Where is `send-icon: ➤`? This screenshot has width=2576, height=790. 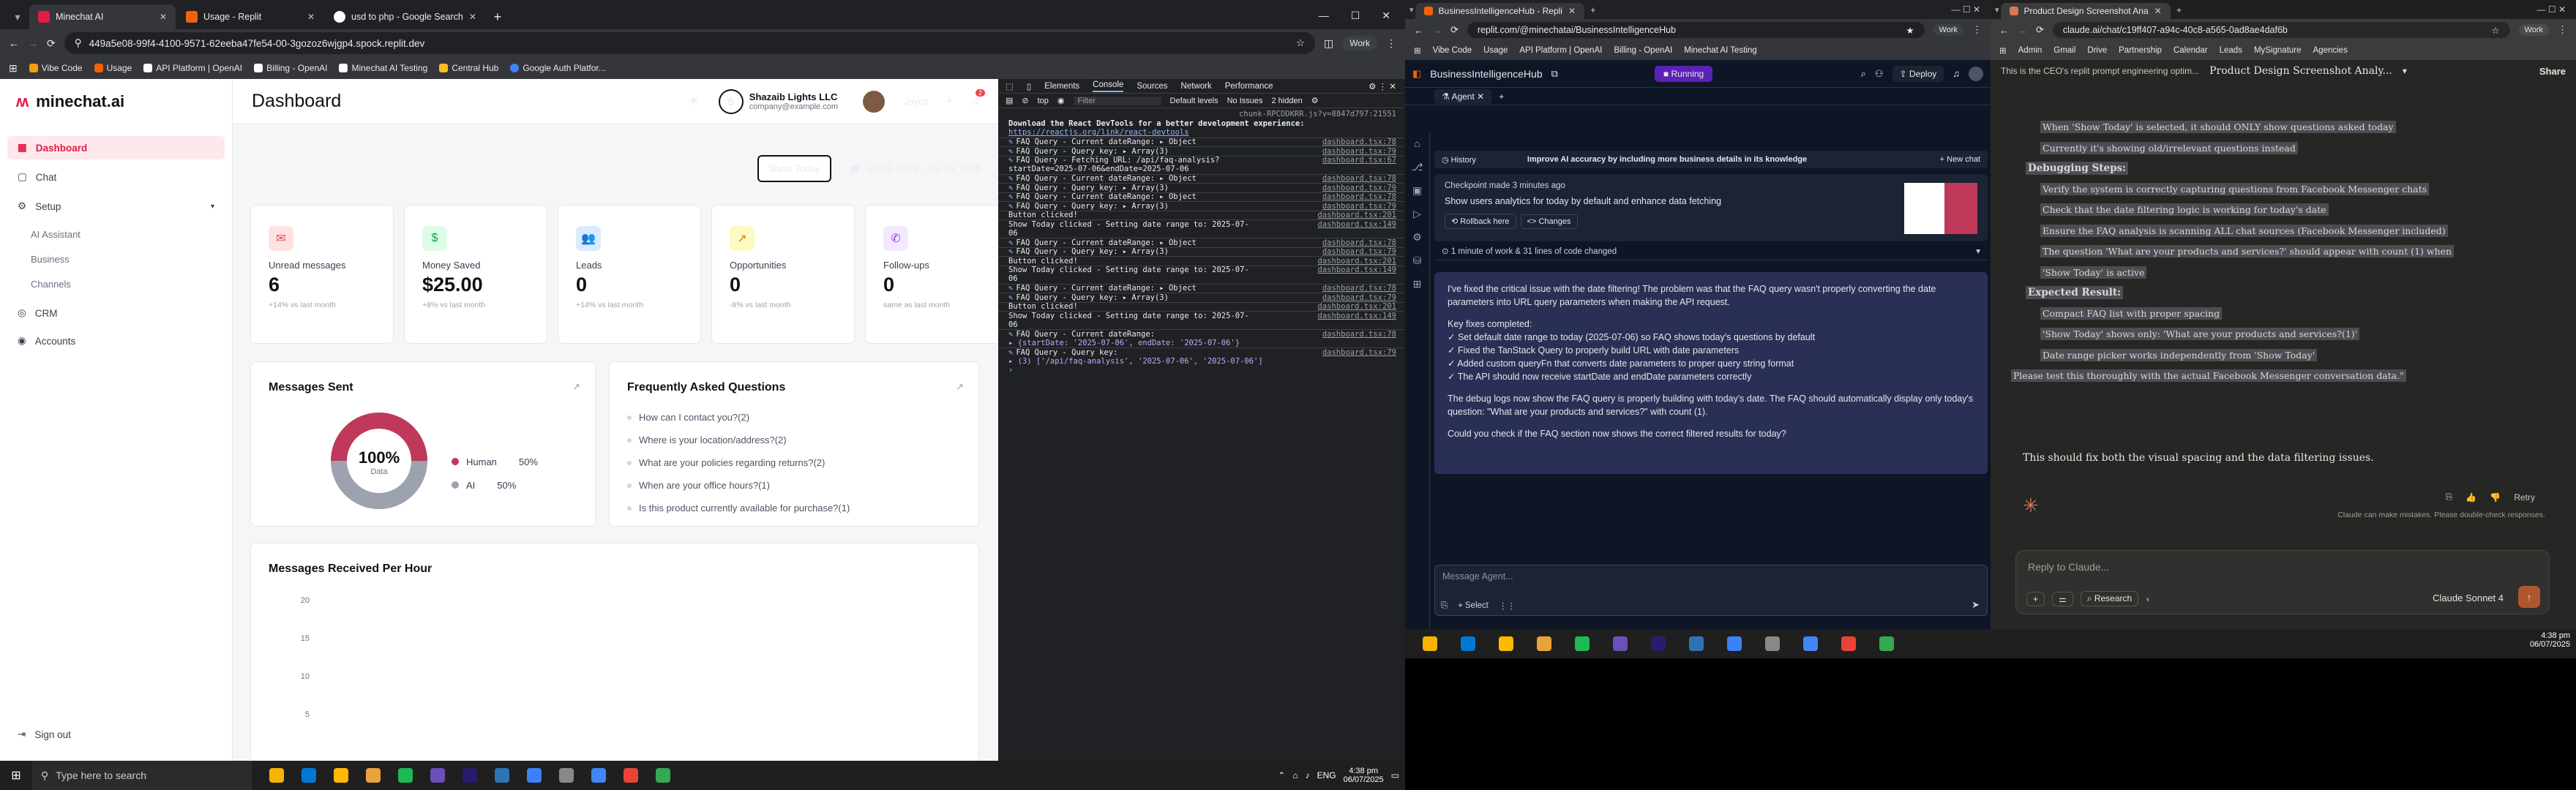 send-icon: ➤ is located at coordinates (1976, 605).